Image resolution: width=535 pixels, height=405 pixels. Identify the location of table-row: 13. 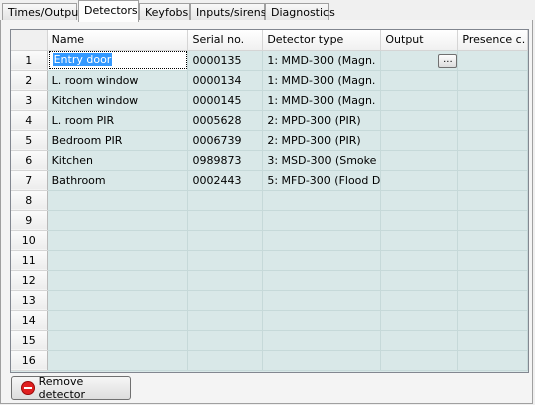
(269, 300).